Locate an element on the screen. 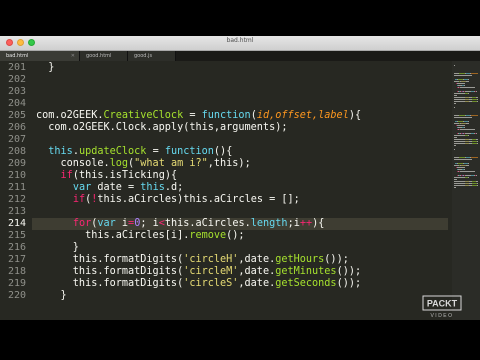 The width and height of the screenshot is (480, 360). line-number: 205 is located at coordinates (16, 115).